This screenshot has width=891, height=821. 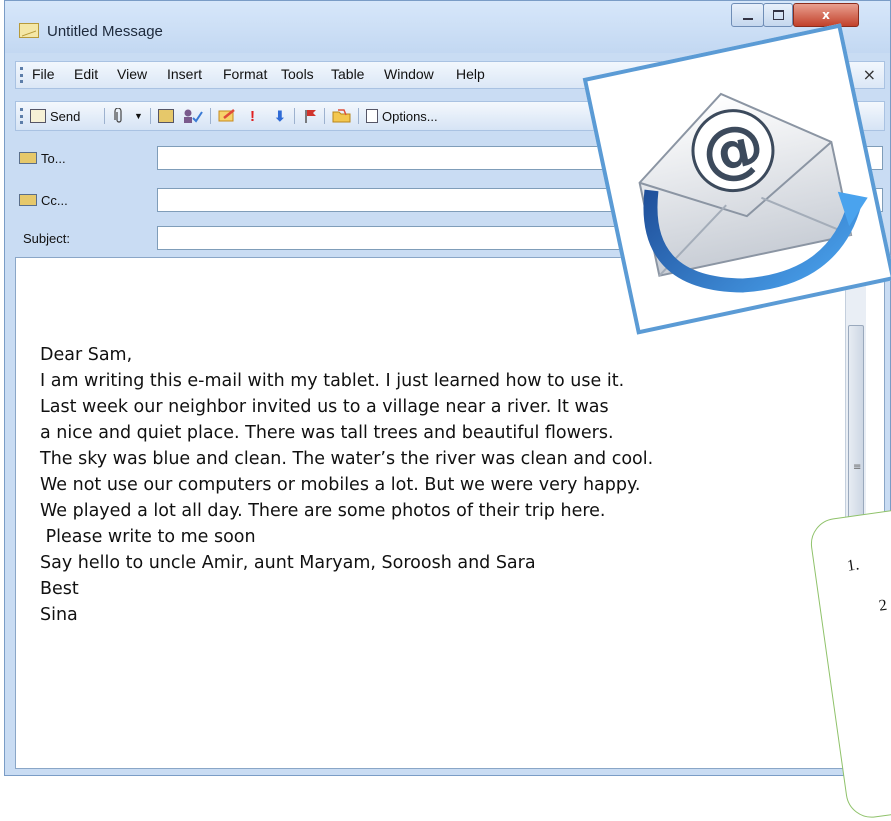 What do you see at coordinates (43, 74) in the screenshot?
I see `menu-file: File` at bounding box center [43, 74].